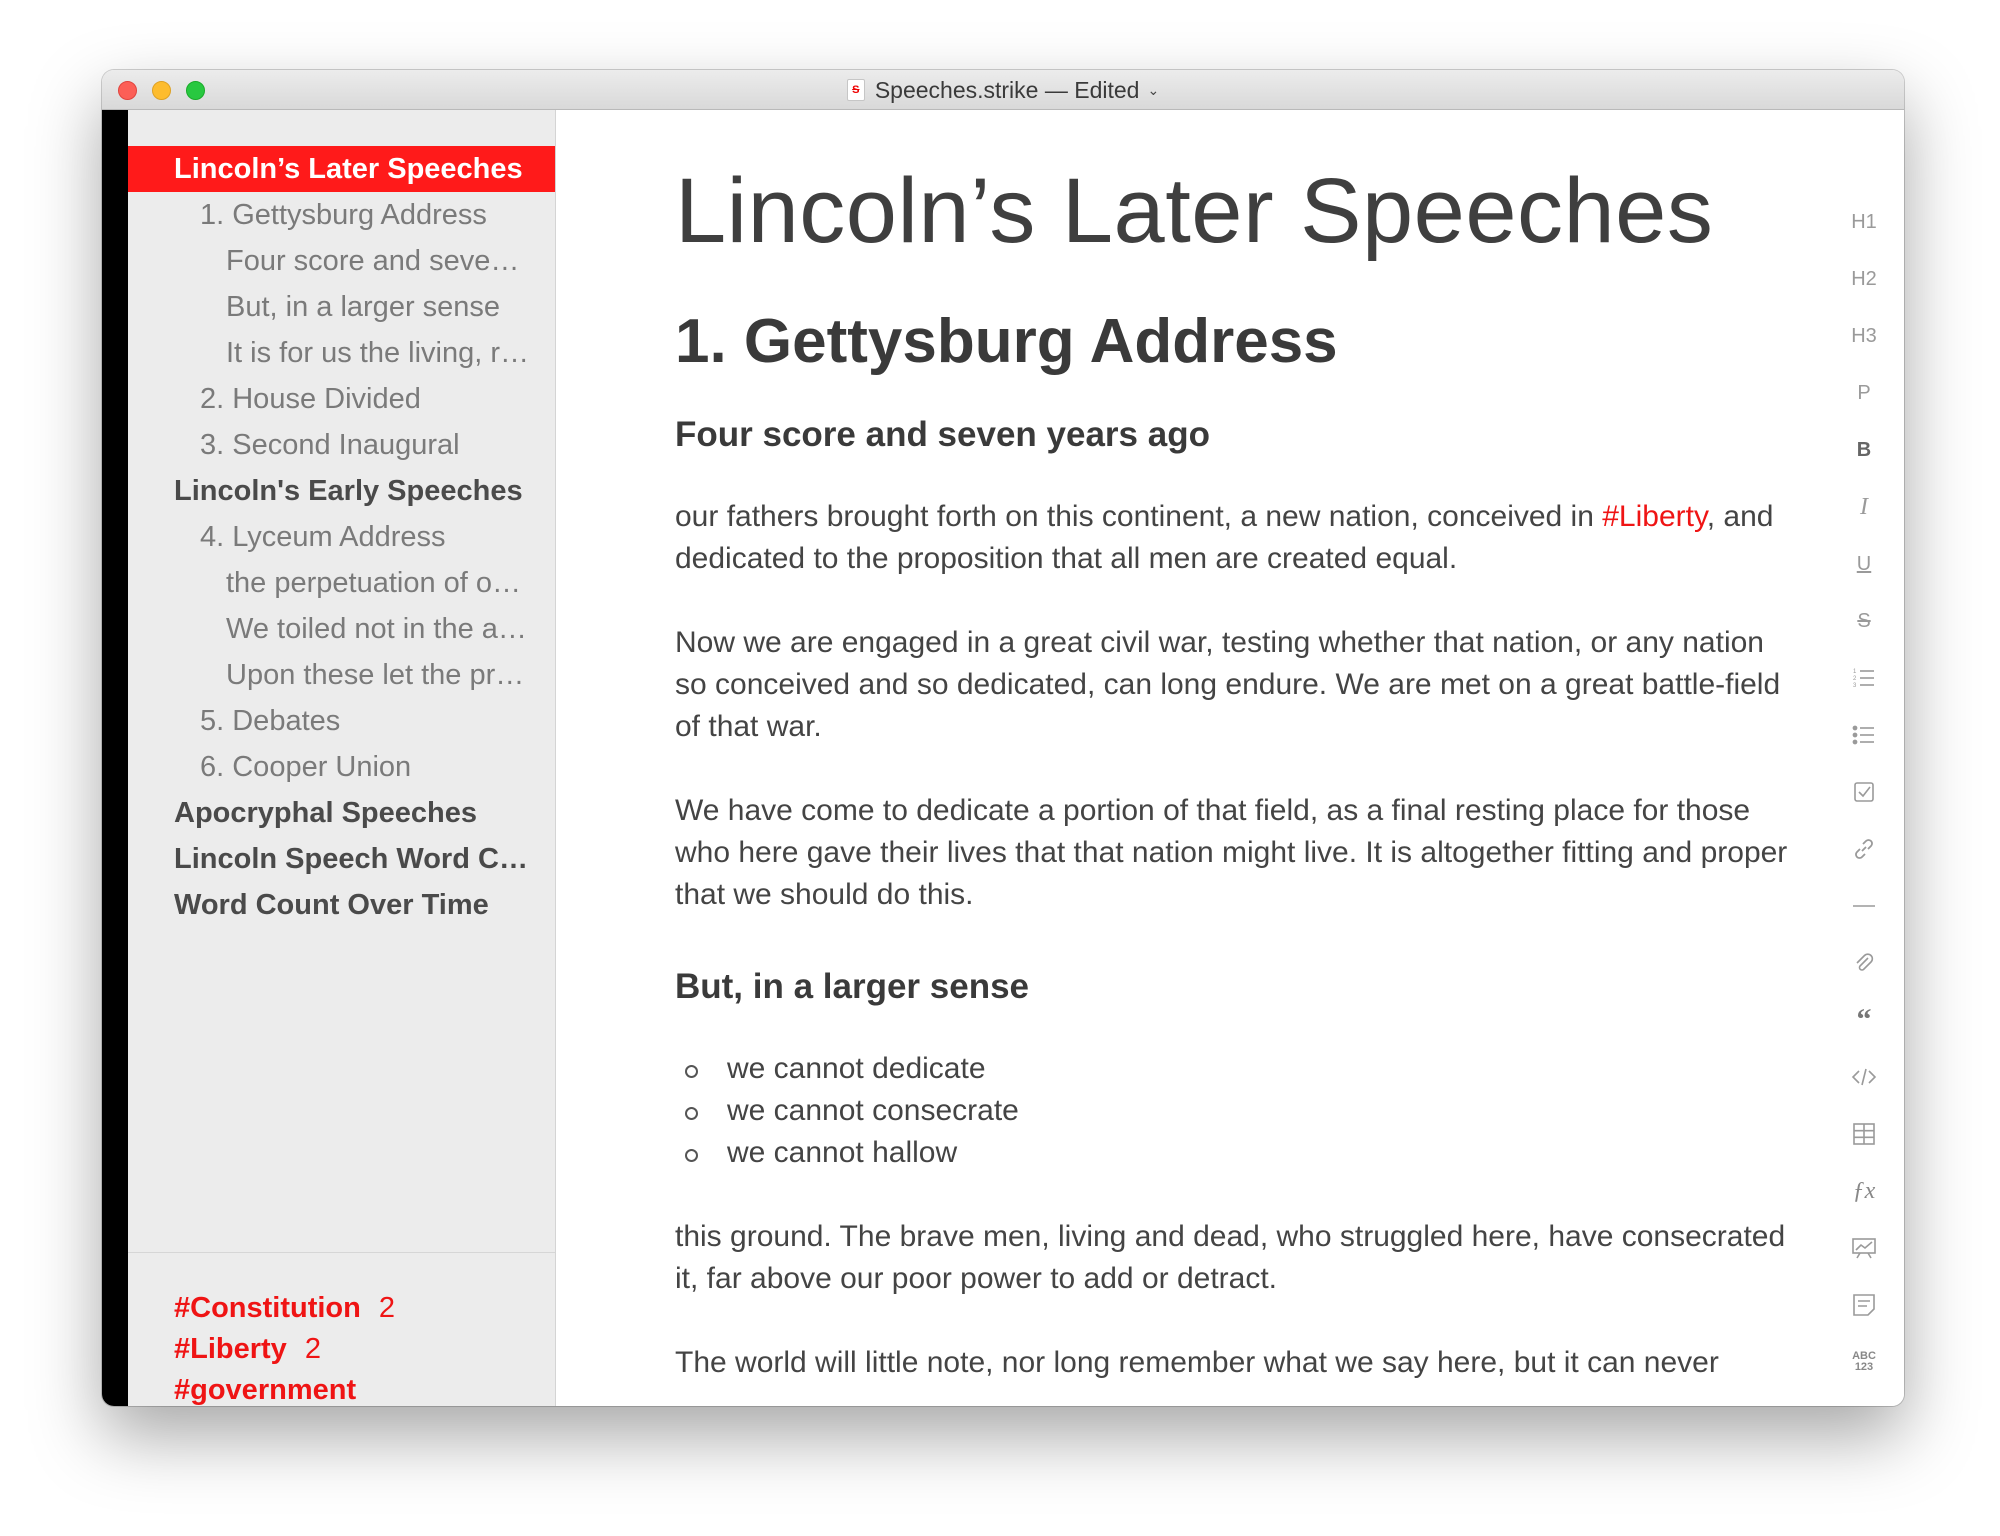  I want to click on inline-tag-liberty: #Liberty, so click(1654, 516).